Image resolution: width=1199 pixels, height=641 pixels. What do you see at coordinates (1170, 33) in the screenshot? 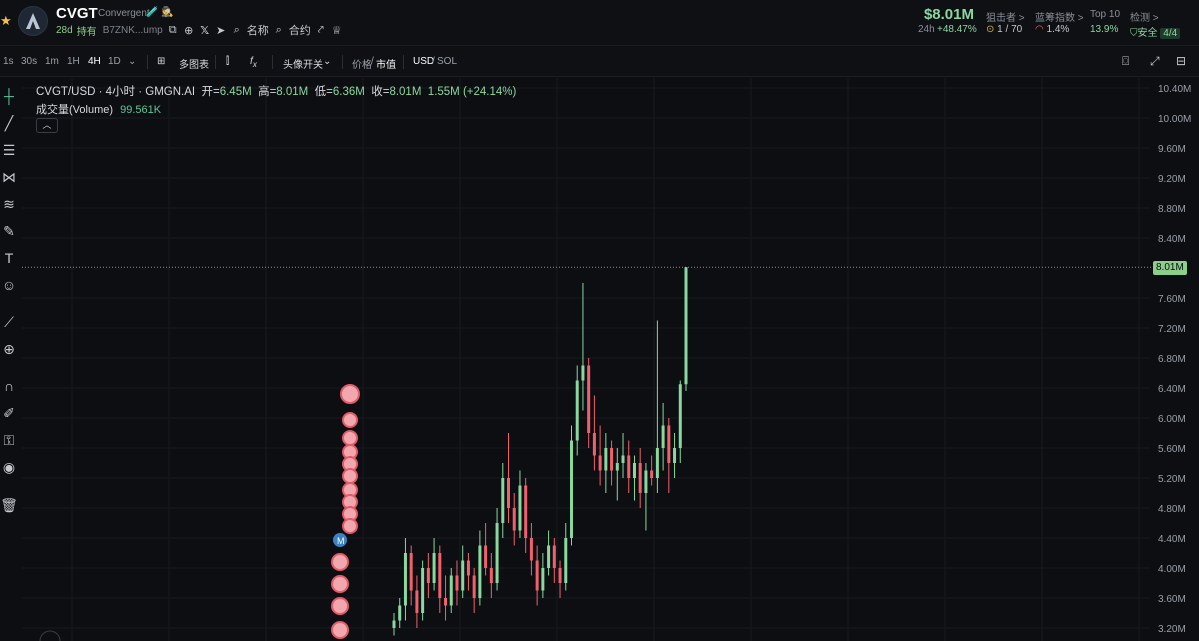
I see `security-score-badge: 4/4` at bounding box center [1170, 33].